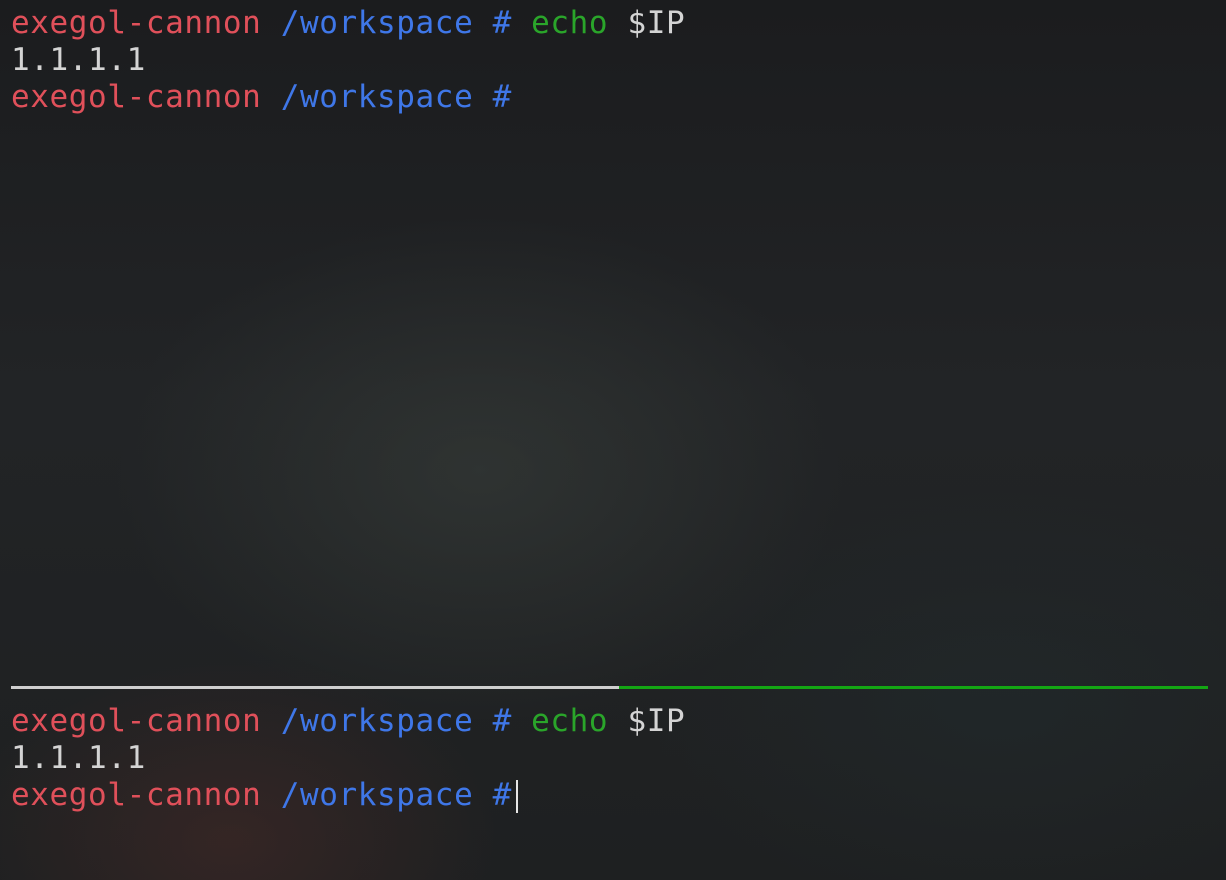 The height and width of the screenshot is (880, 1226). Describe the element at coordinates (913, 687) in the screenshot. I see `pane-divider-active` at that location.